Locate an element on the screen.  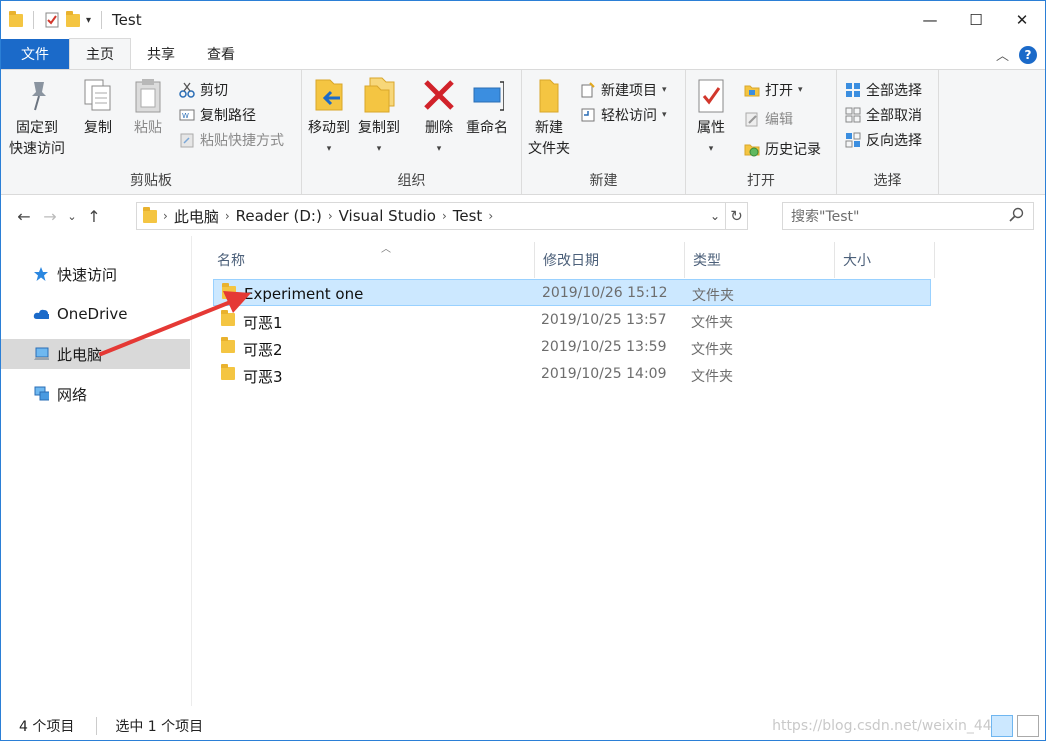
easy-access-label: 轻松访问 is located at coordinates (629, 116).